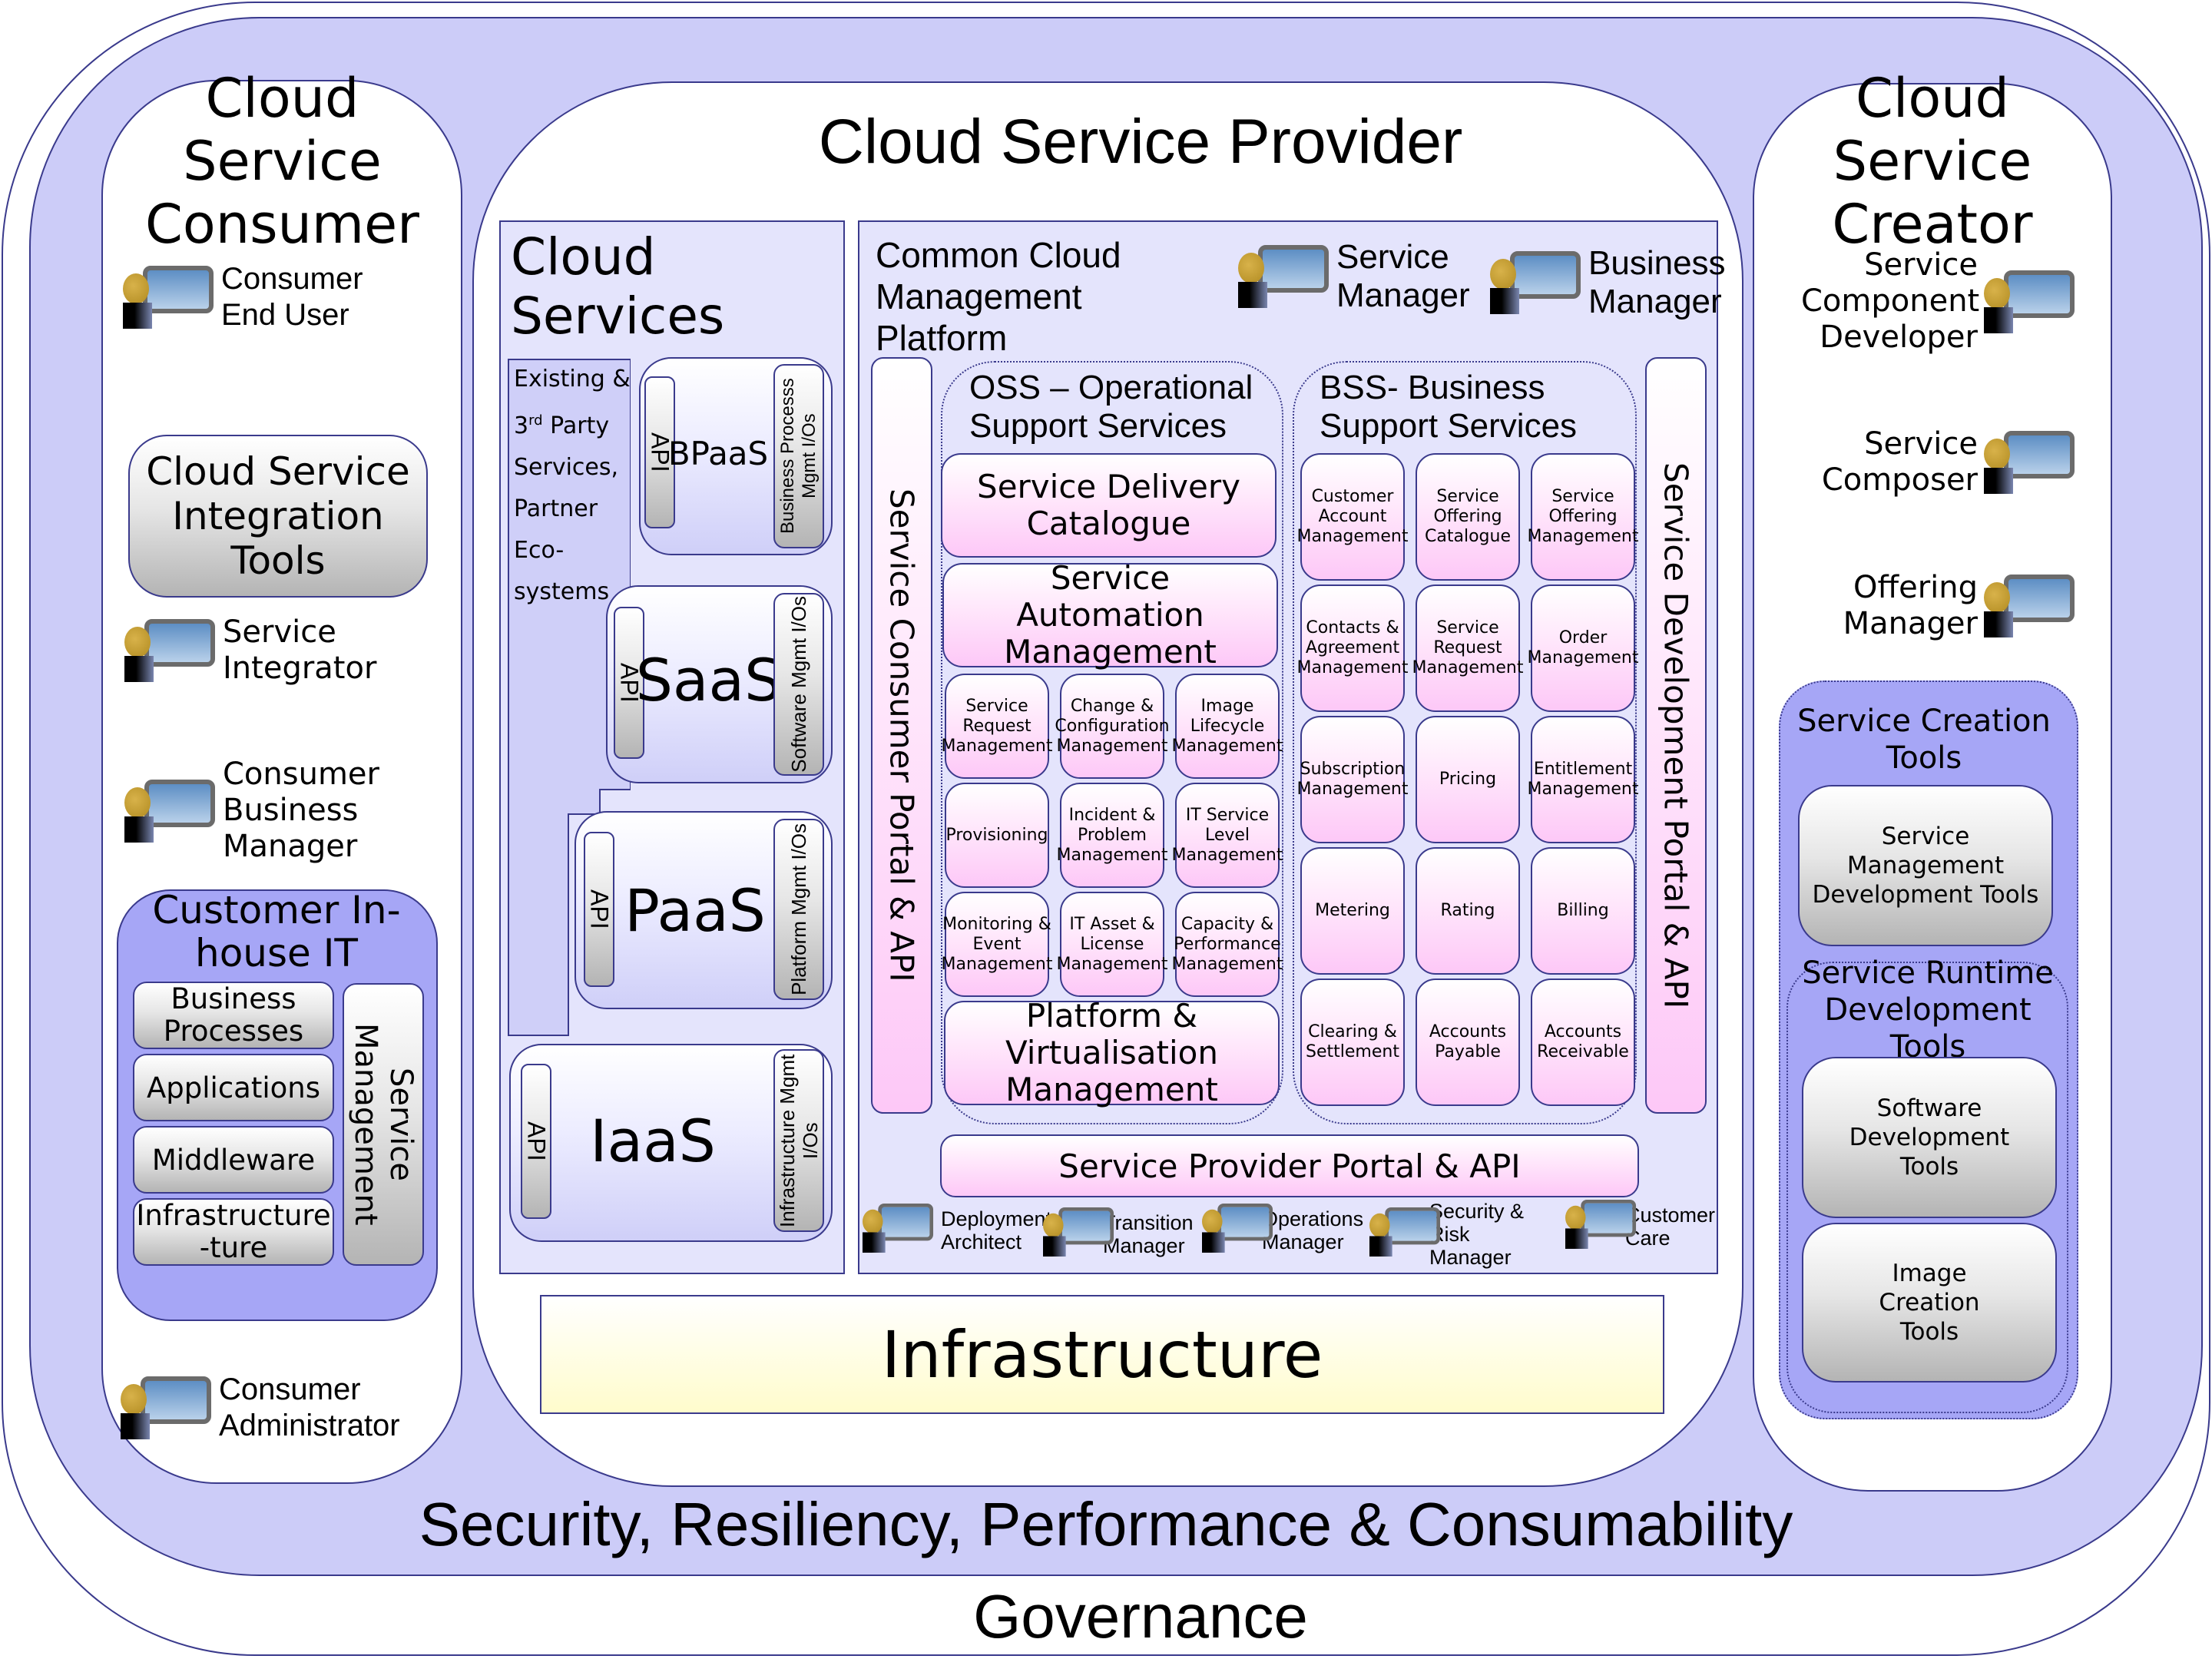  Describe the element at coordinates (1109, 506) in the screenshot. I see `oss-service-delivery-catalogue: Service Delivery Catalogue` at that location.